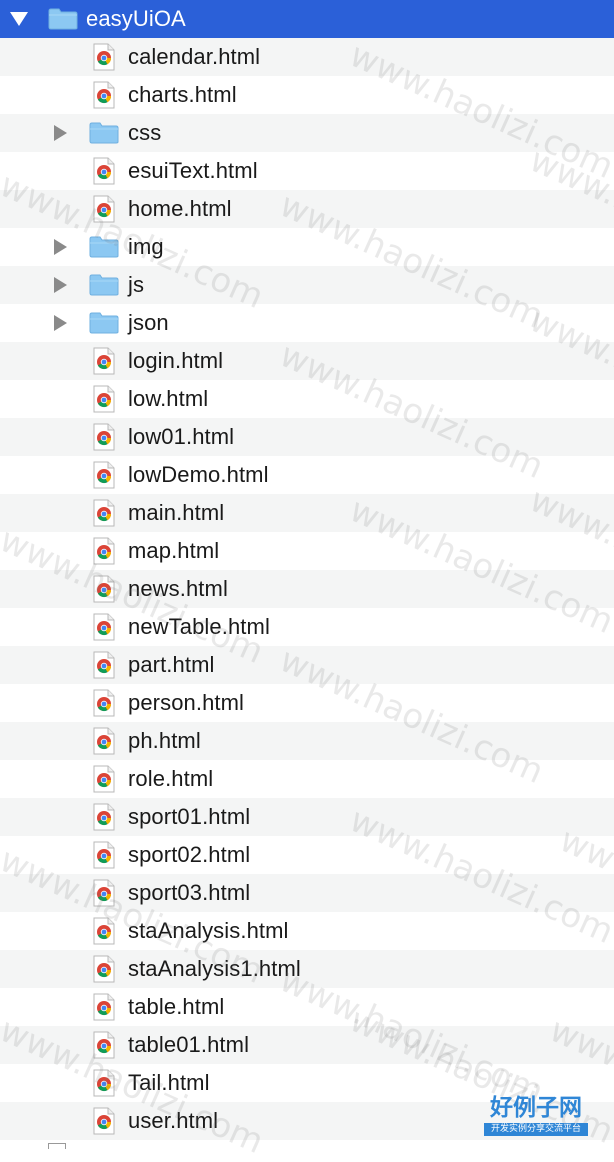 The width and height of the screenshot is (614, 1162). What do you see at coordinates (164, 740) in the screenshot?
I see `file-label: ph.html` at bounding box center [164, 740].